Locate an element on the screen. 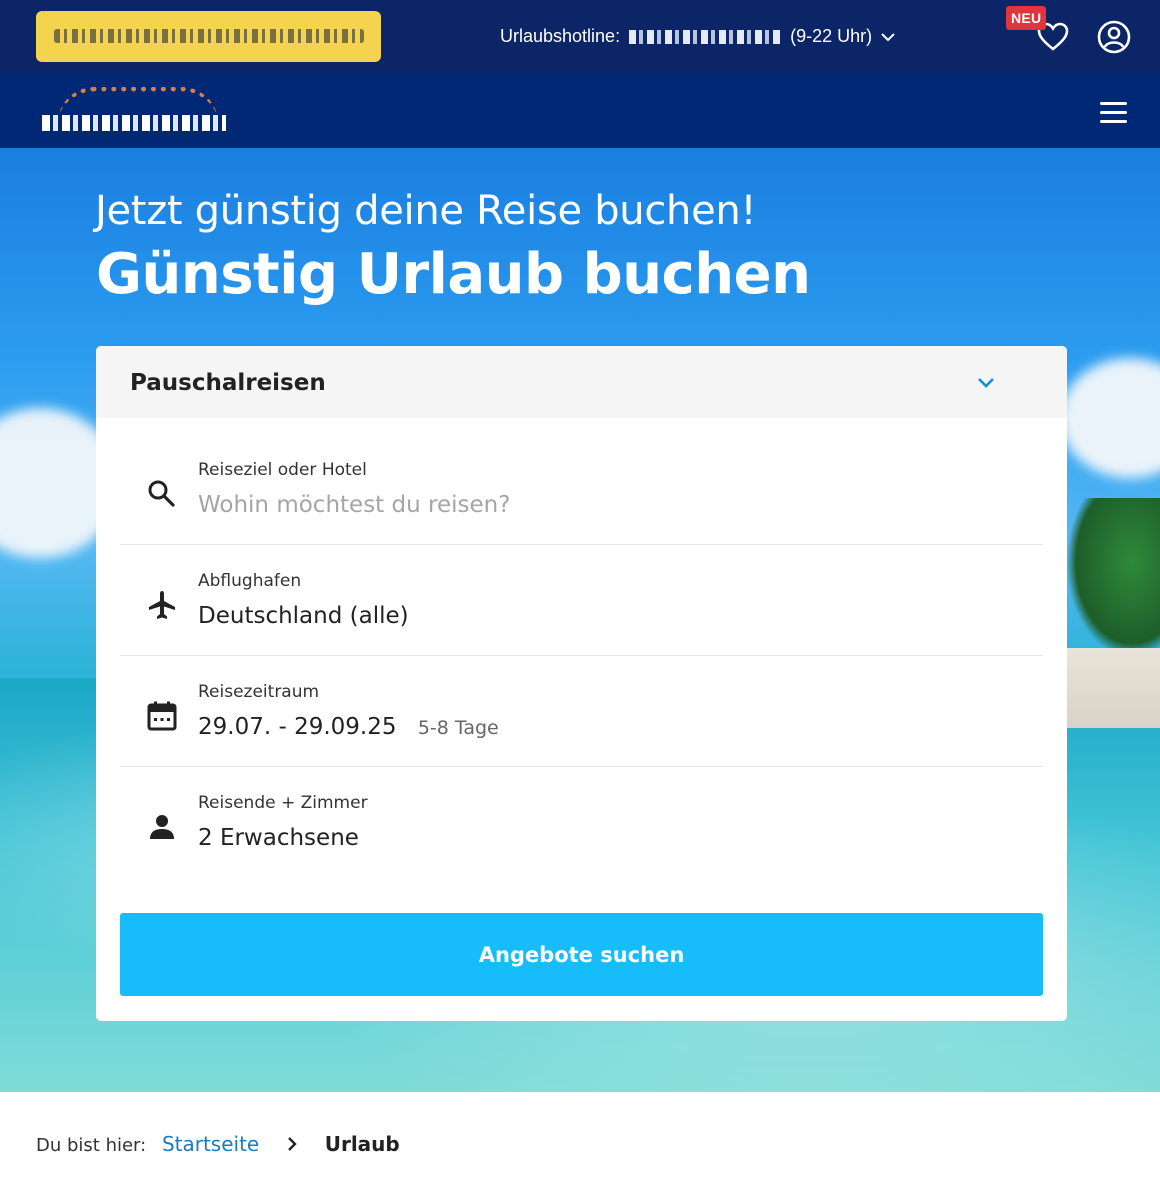 The width and height of the screenshot is (1160, 1190). account-button is located at coordinates (1114, 37).